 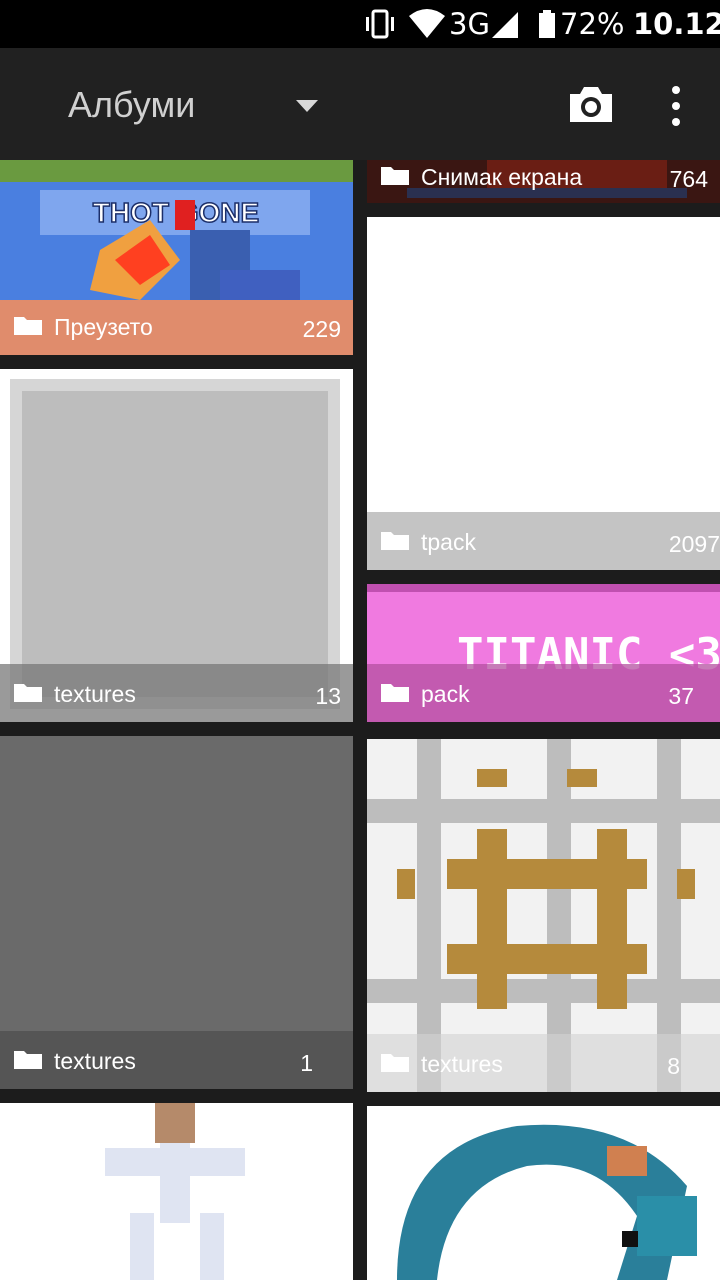 I want to click on album-count: 1, so click(x=306, y=1063).